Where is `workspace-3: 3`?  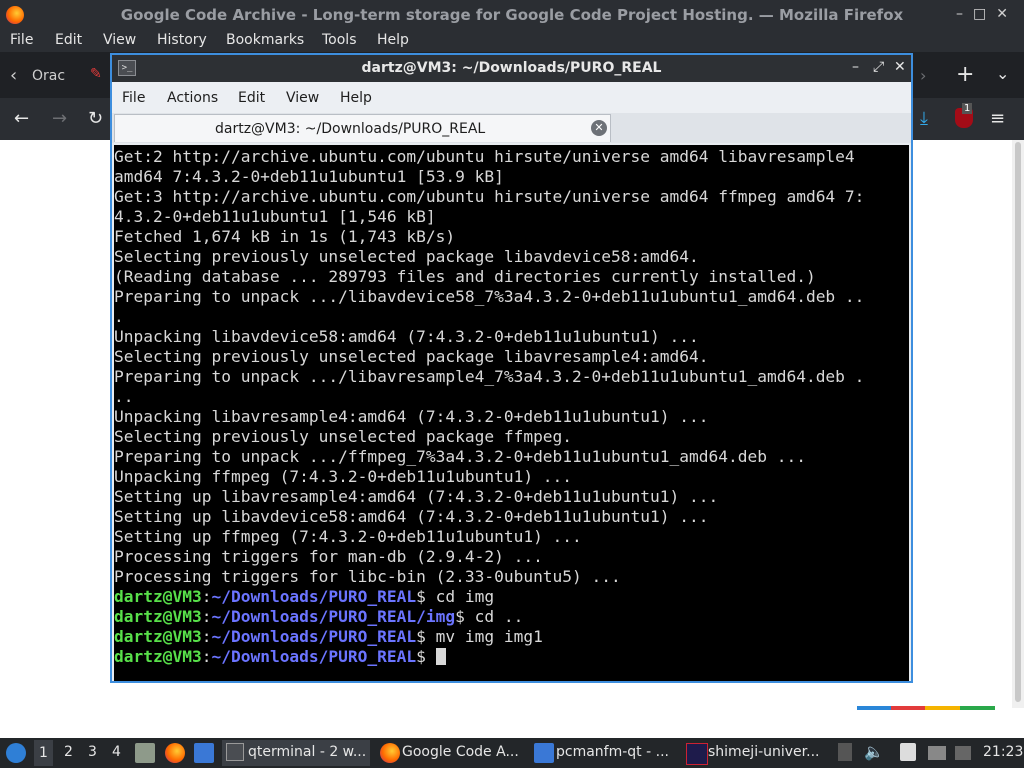
workspace-3: 3 is located at coordinates (92, 752).